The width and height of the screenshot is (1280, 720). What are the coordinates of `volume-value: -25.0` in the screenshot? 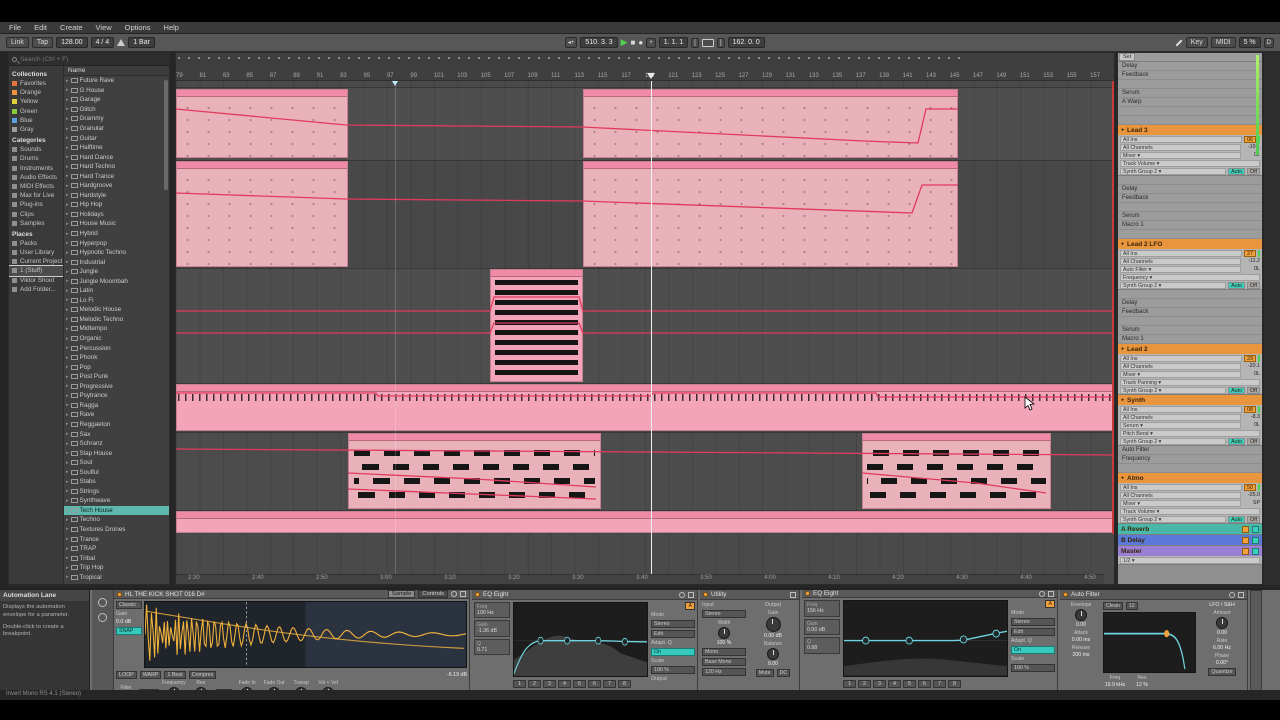 It's located at (1251, 495).